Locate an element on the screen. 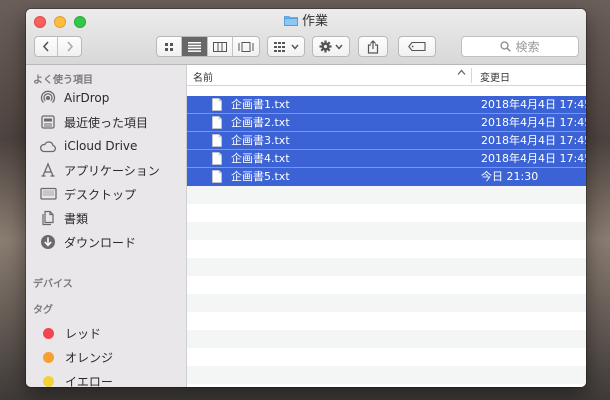  arrange-grid-icon is located at coordinates (279, 46).